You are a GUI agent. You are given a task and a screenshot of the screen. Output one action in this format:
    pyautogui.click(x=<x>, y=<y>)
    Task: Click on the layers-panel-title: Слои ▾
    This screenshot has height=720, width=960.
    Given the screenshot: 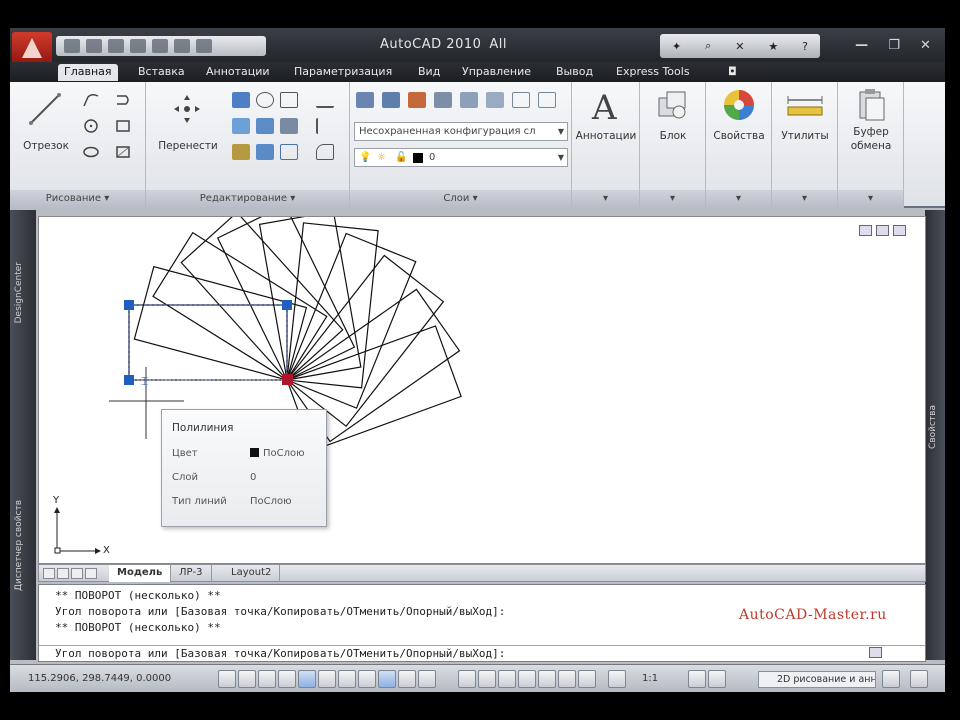 What is the action you would take?
    pyautogui.click(x=460, y=199)
    